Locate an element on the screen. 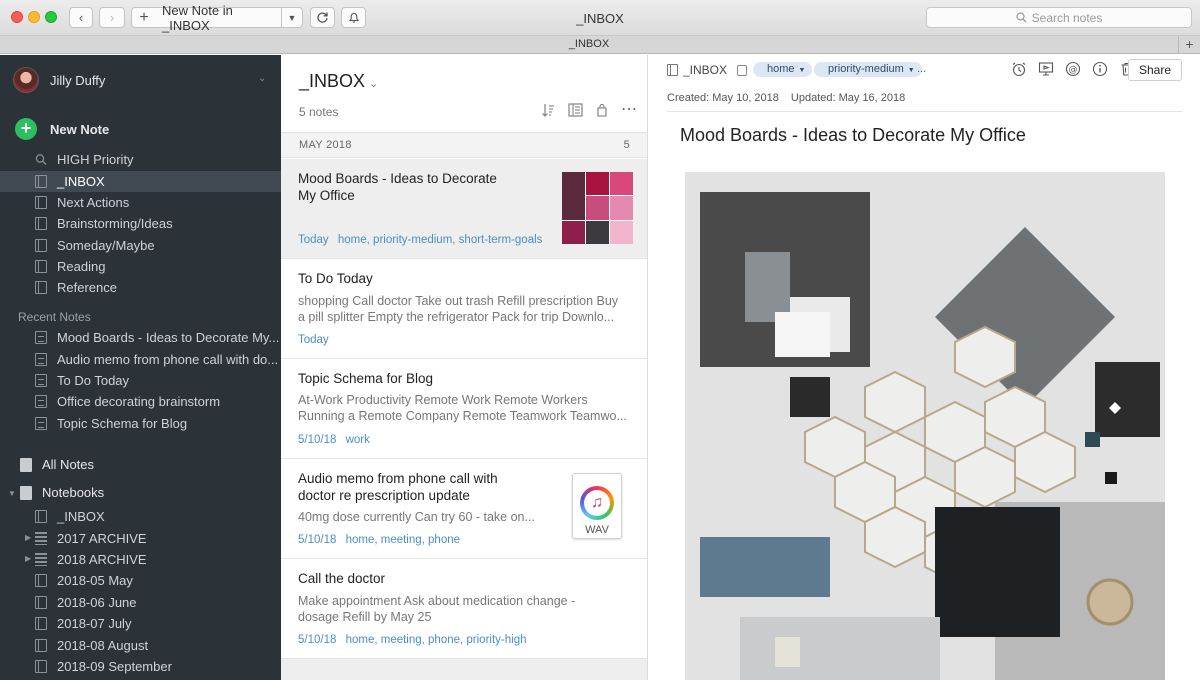 This screenshot has width=1200, height=680. note-date: 5/10/18 is located at coordinates (317, 540).